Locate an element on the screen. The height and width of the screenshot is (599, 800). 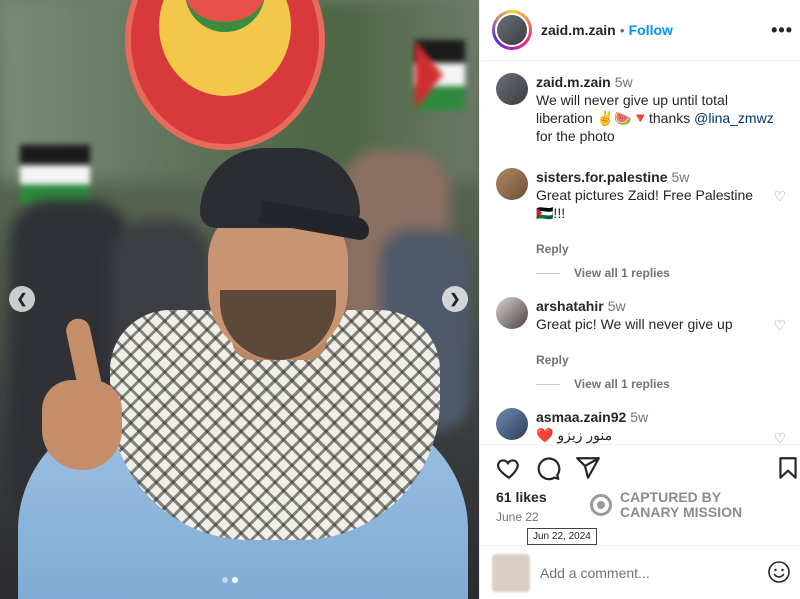
caption-text-end: for the photo is located at coordinates (575, 136).